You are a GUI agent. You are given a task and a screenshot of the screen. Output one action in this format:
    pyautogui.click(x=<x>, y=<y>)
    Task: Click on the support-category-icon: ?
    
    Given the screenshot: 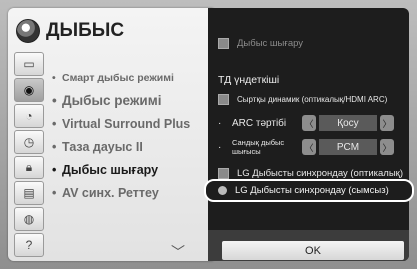 What is the action you would take?
    pyautogui.click(x=29, y=245)
    